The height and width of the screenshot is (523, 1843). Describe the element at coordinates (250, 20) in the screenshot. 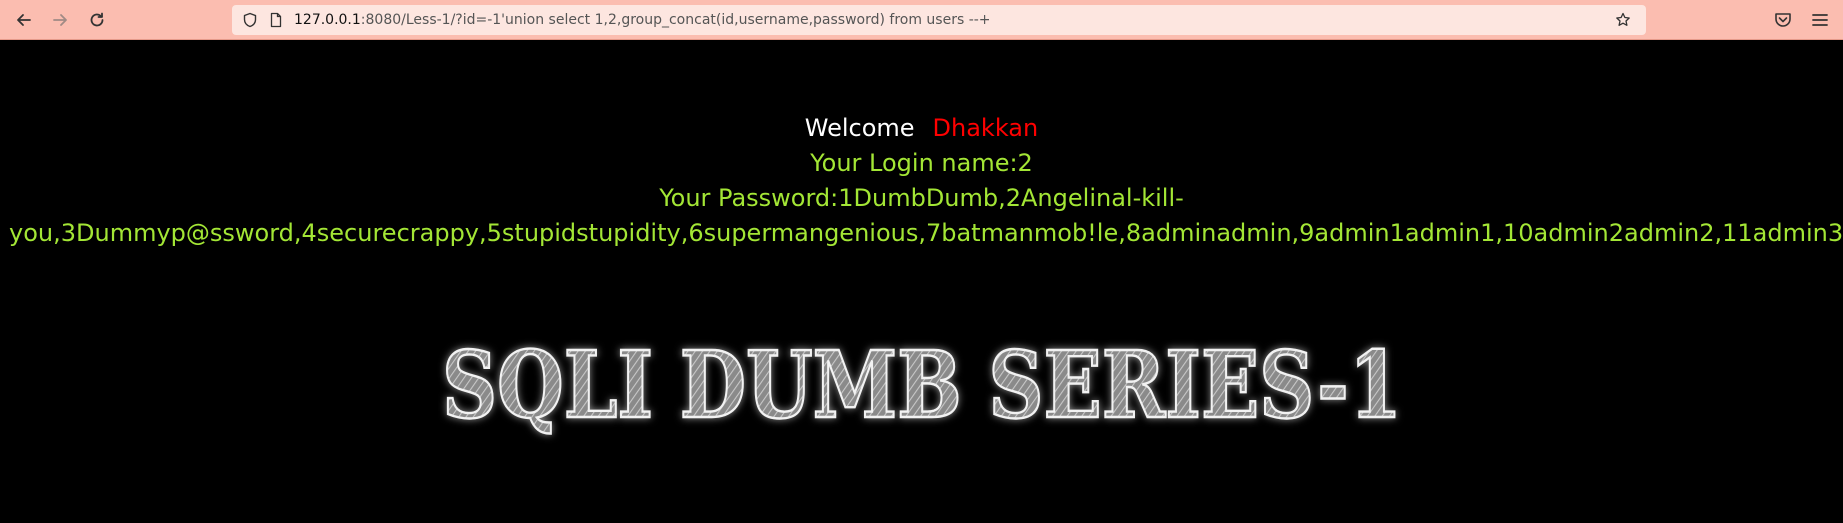

I see `shield-icon` at that location.